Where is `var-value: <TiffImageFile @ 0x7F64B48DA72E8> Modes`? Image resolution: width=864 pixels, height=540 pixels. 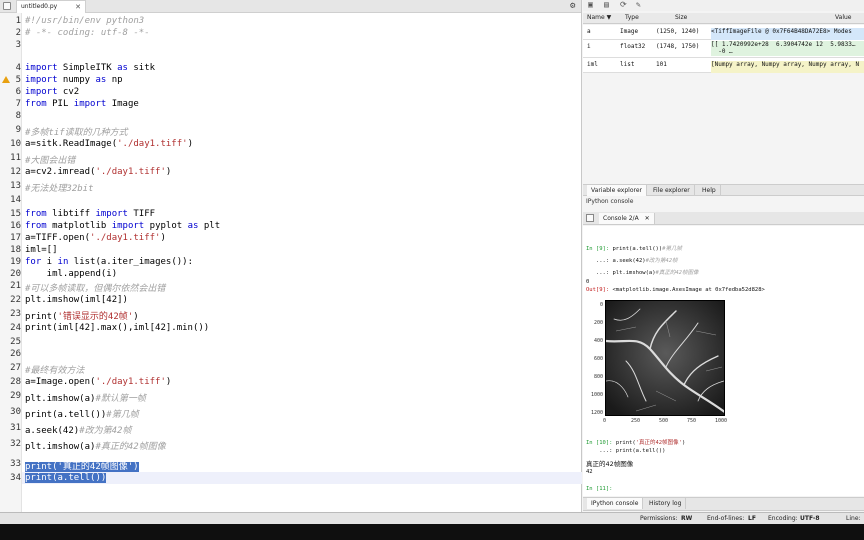 var-value: <TiffImageFile @ 0x7F64B48DA72E8> Modes is located at coordinates (787, 34).